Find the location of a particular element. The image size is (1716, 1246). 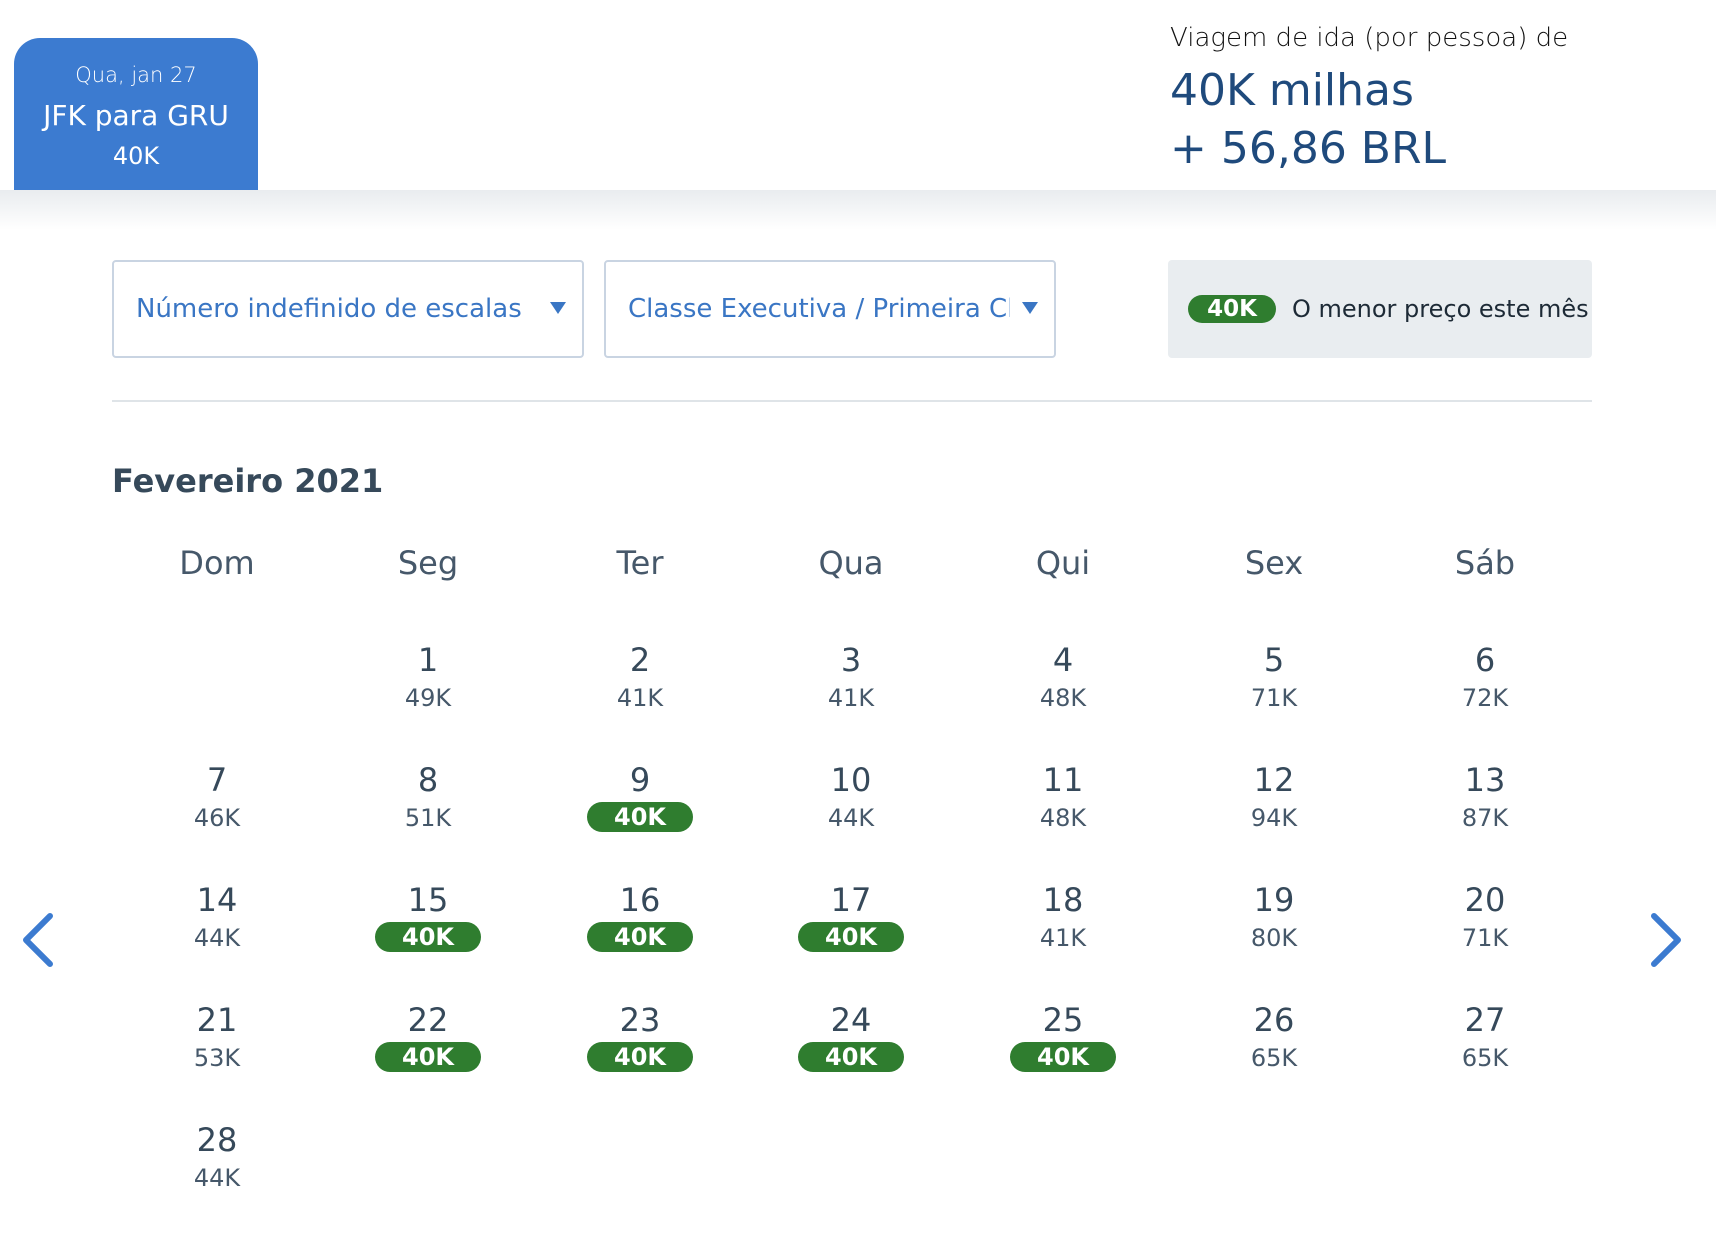

calendar-day-13: 13 87K is located at coordinates (1485, 805).